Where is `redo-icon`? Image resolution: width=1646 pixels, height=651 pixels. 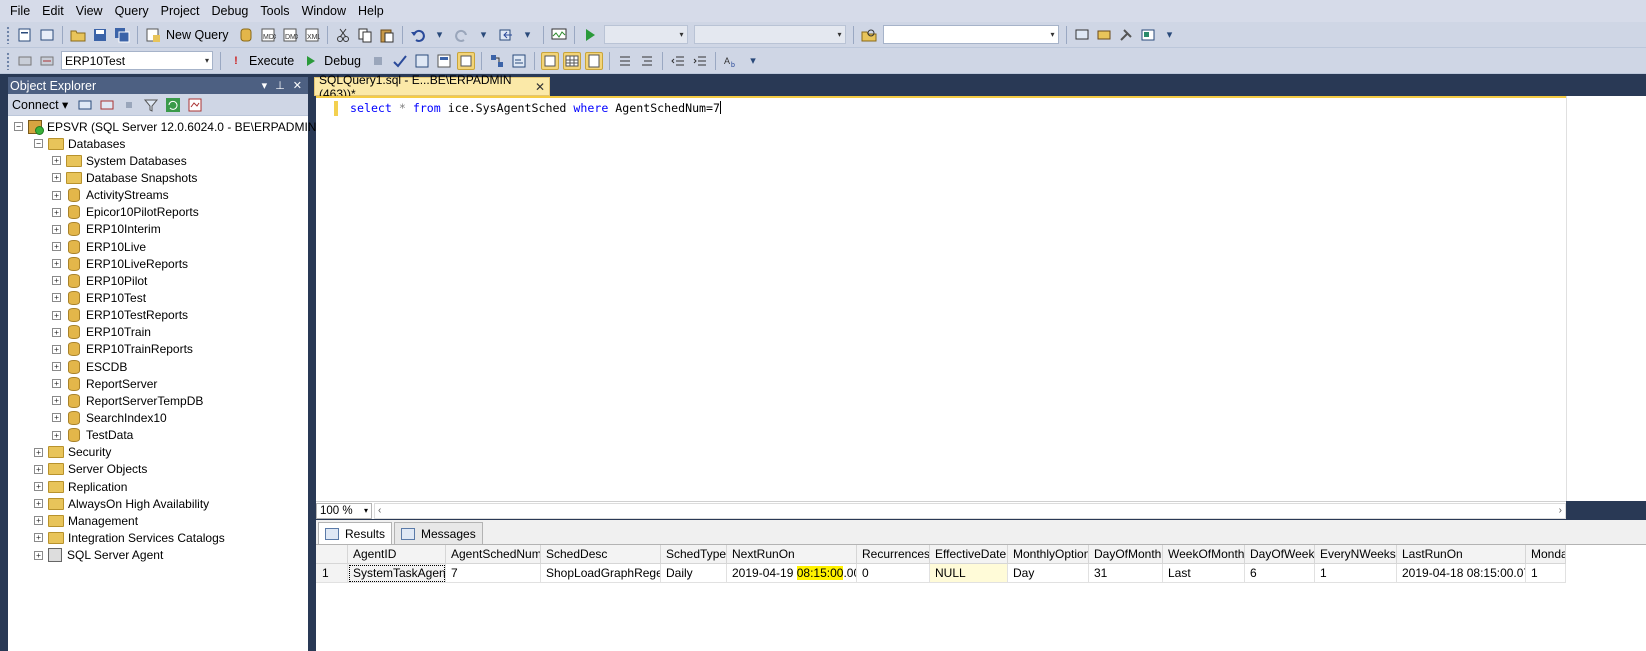 redo-icon is located at coordinates (462, 35).